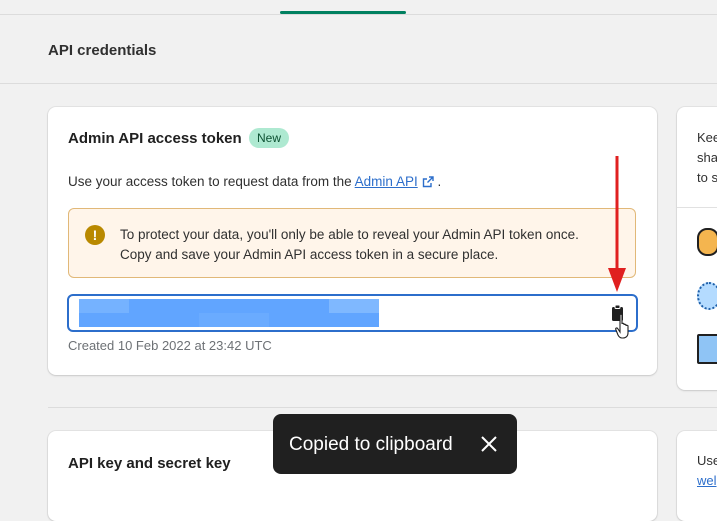  What do you see at coordinates (170, 345) in the screenshot?
I see `token-created-date: Created 10 Feb 2022 at 23:42 UTC` at bounding box center [170, 345].